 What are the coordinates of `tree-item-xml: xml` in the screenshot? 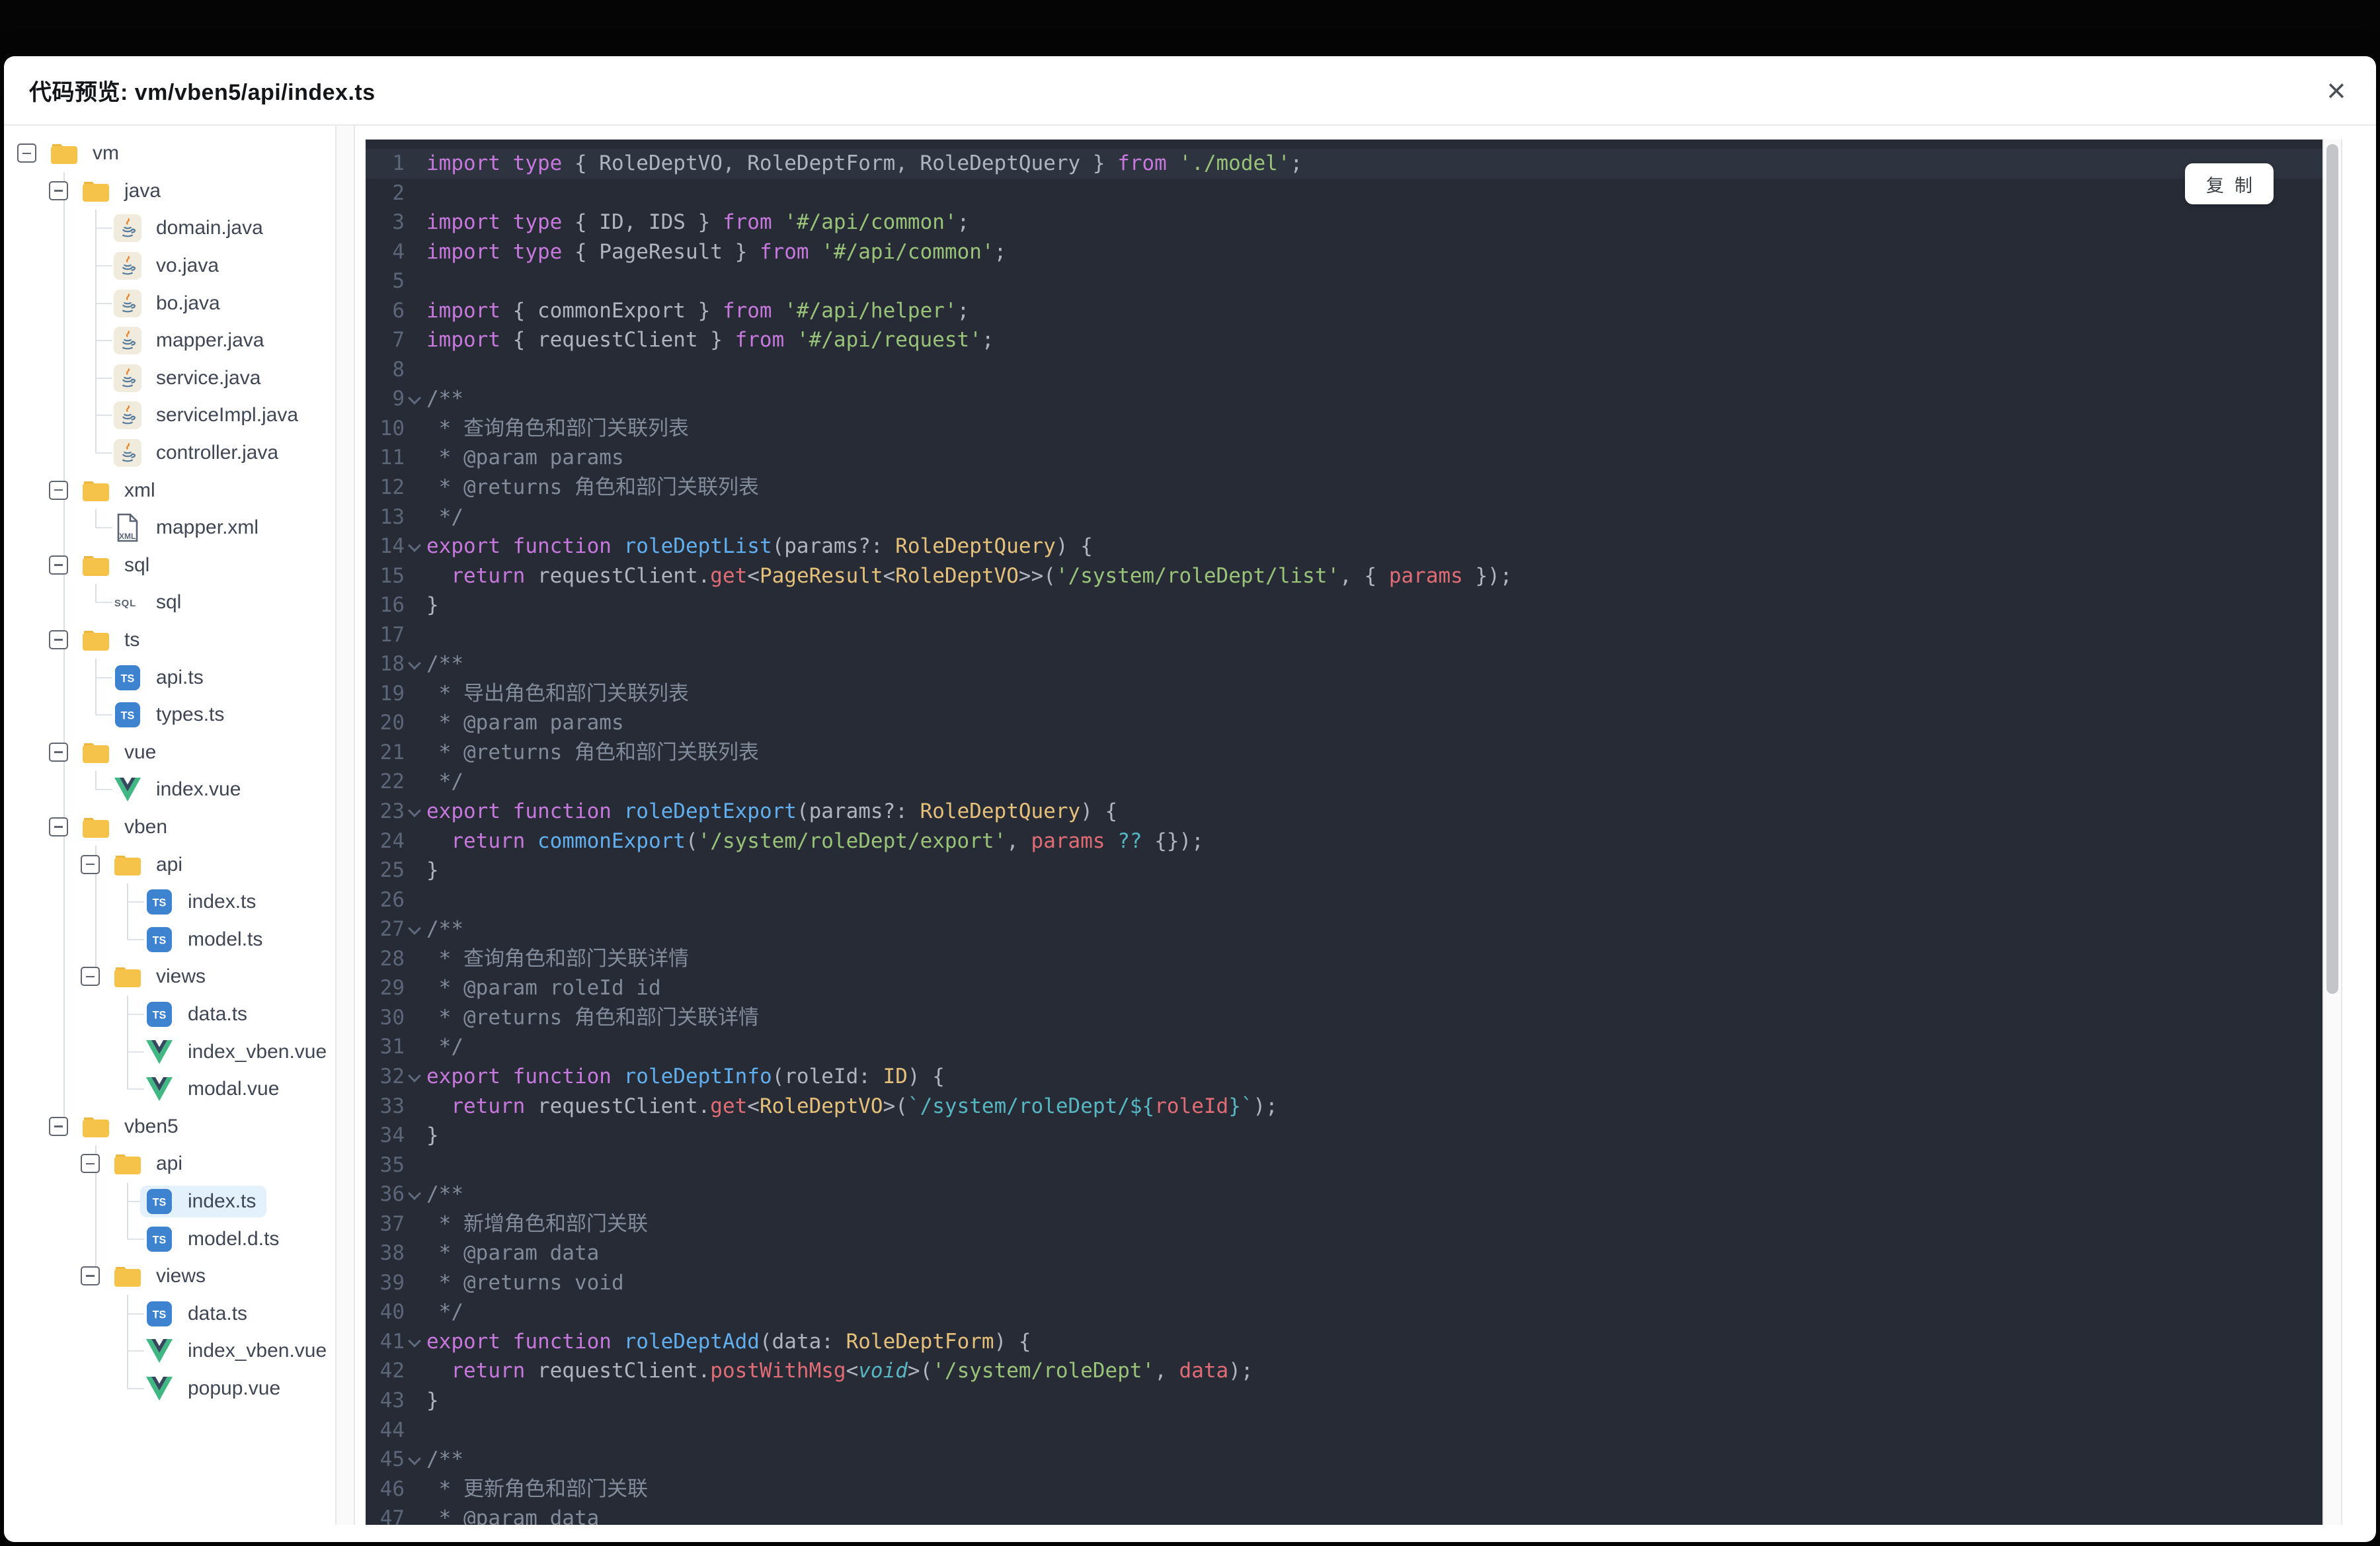 It's located at (169, 490).